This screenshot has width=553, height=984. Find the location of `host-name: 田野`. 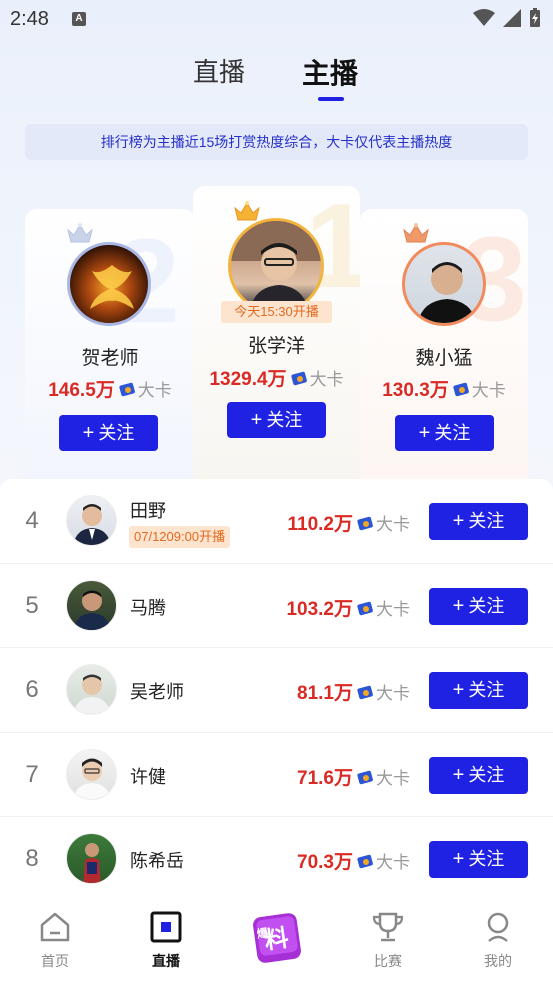

host-name: 田野 is located at coordinates (148, 511).